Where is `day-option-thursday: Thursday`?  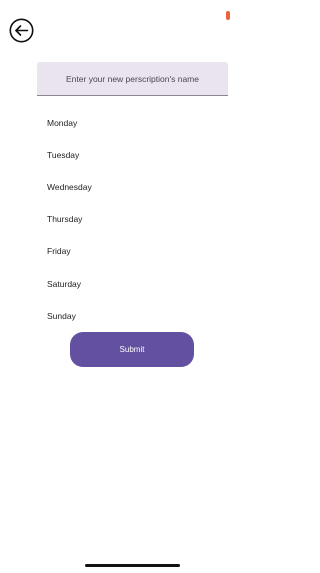
day-option-thursday: Thursday is located at coordinates (64, 219).